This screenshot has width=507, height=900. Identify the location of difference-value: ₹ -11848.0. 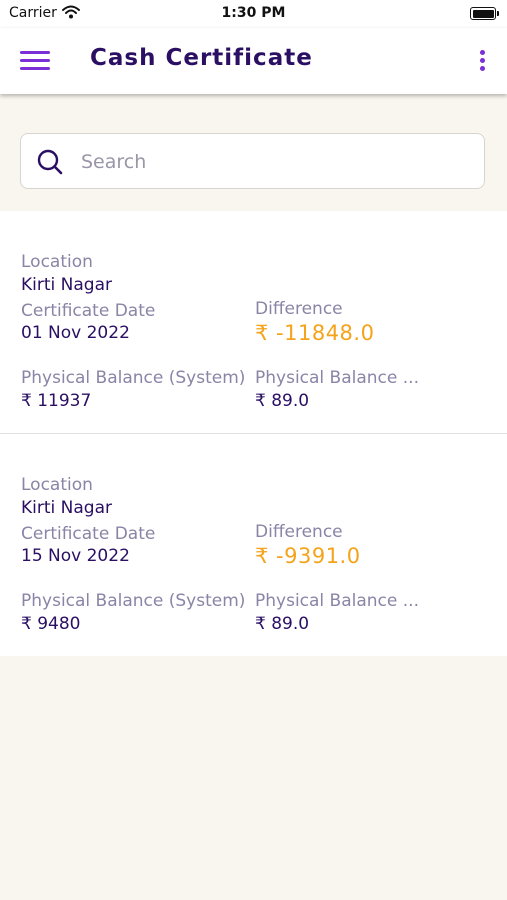
(315, 333).